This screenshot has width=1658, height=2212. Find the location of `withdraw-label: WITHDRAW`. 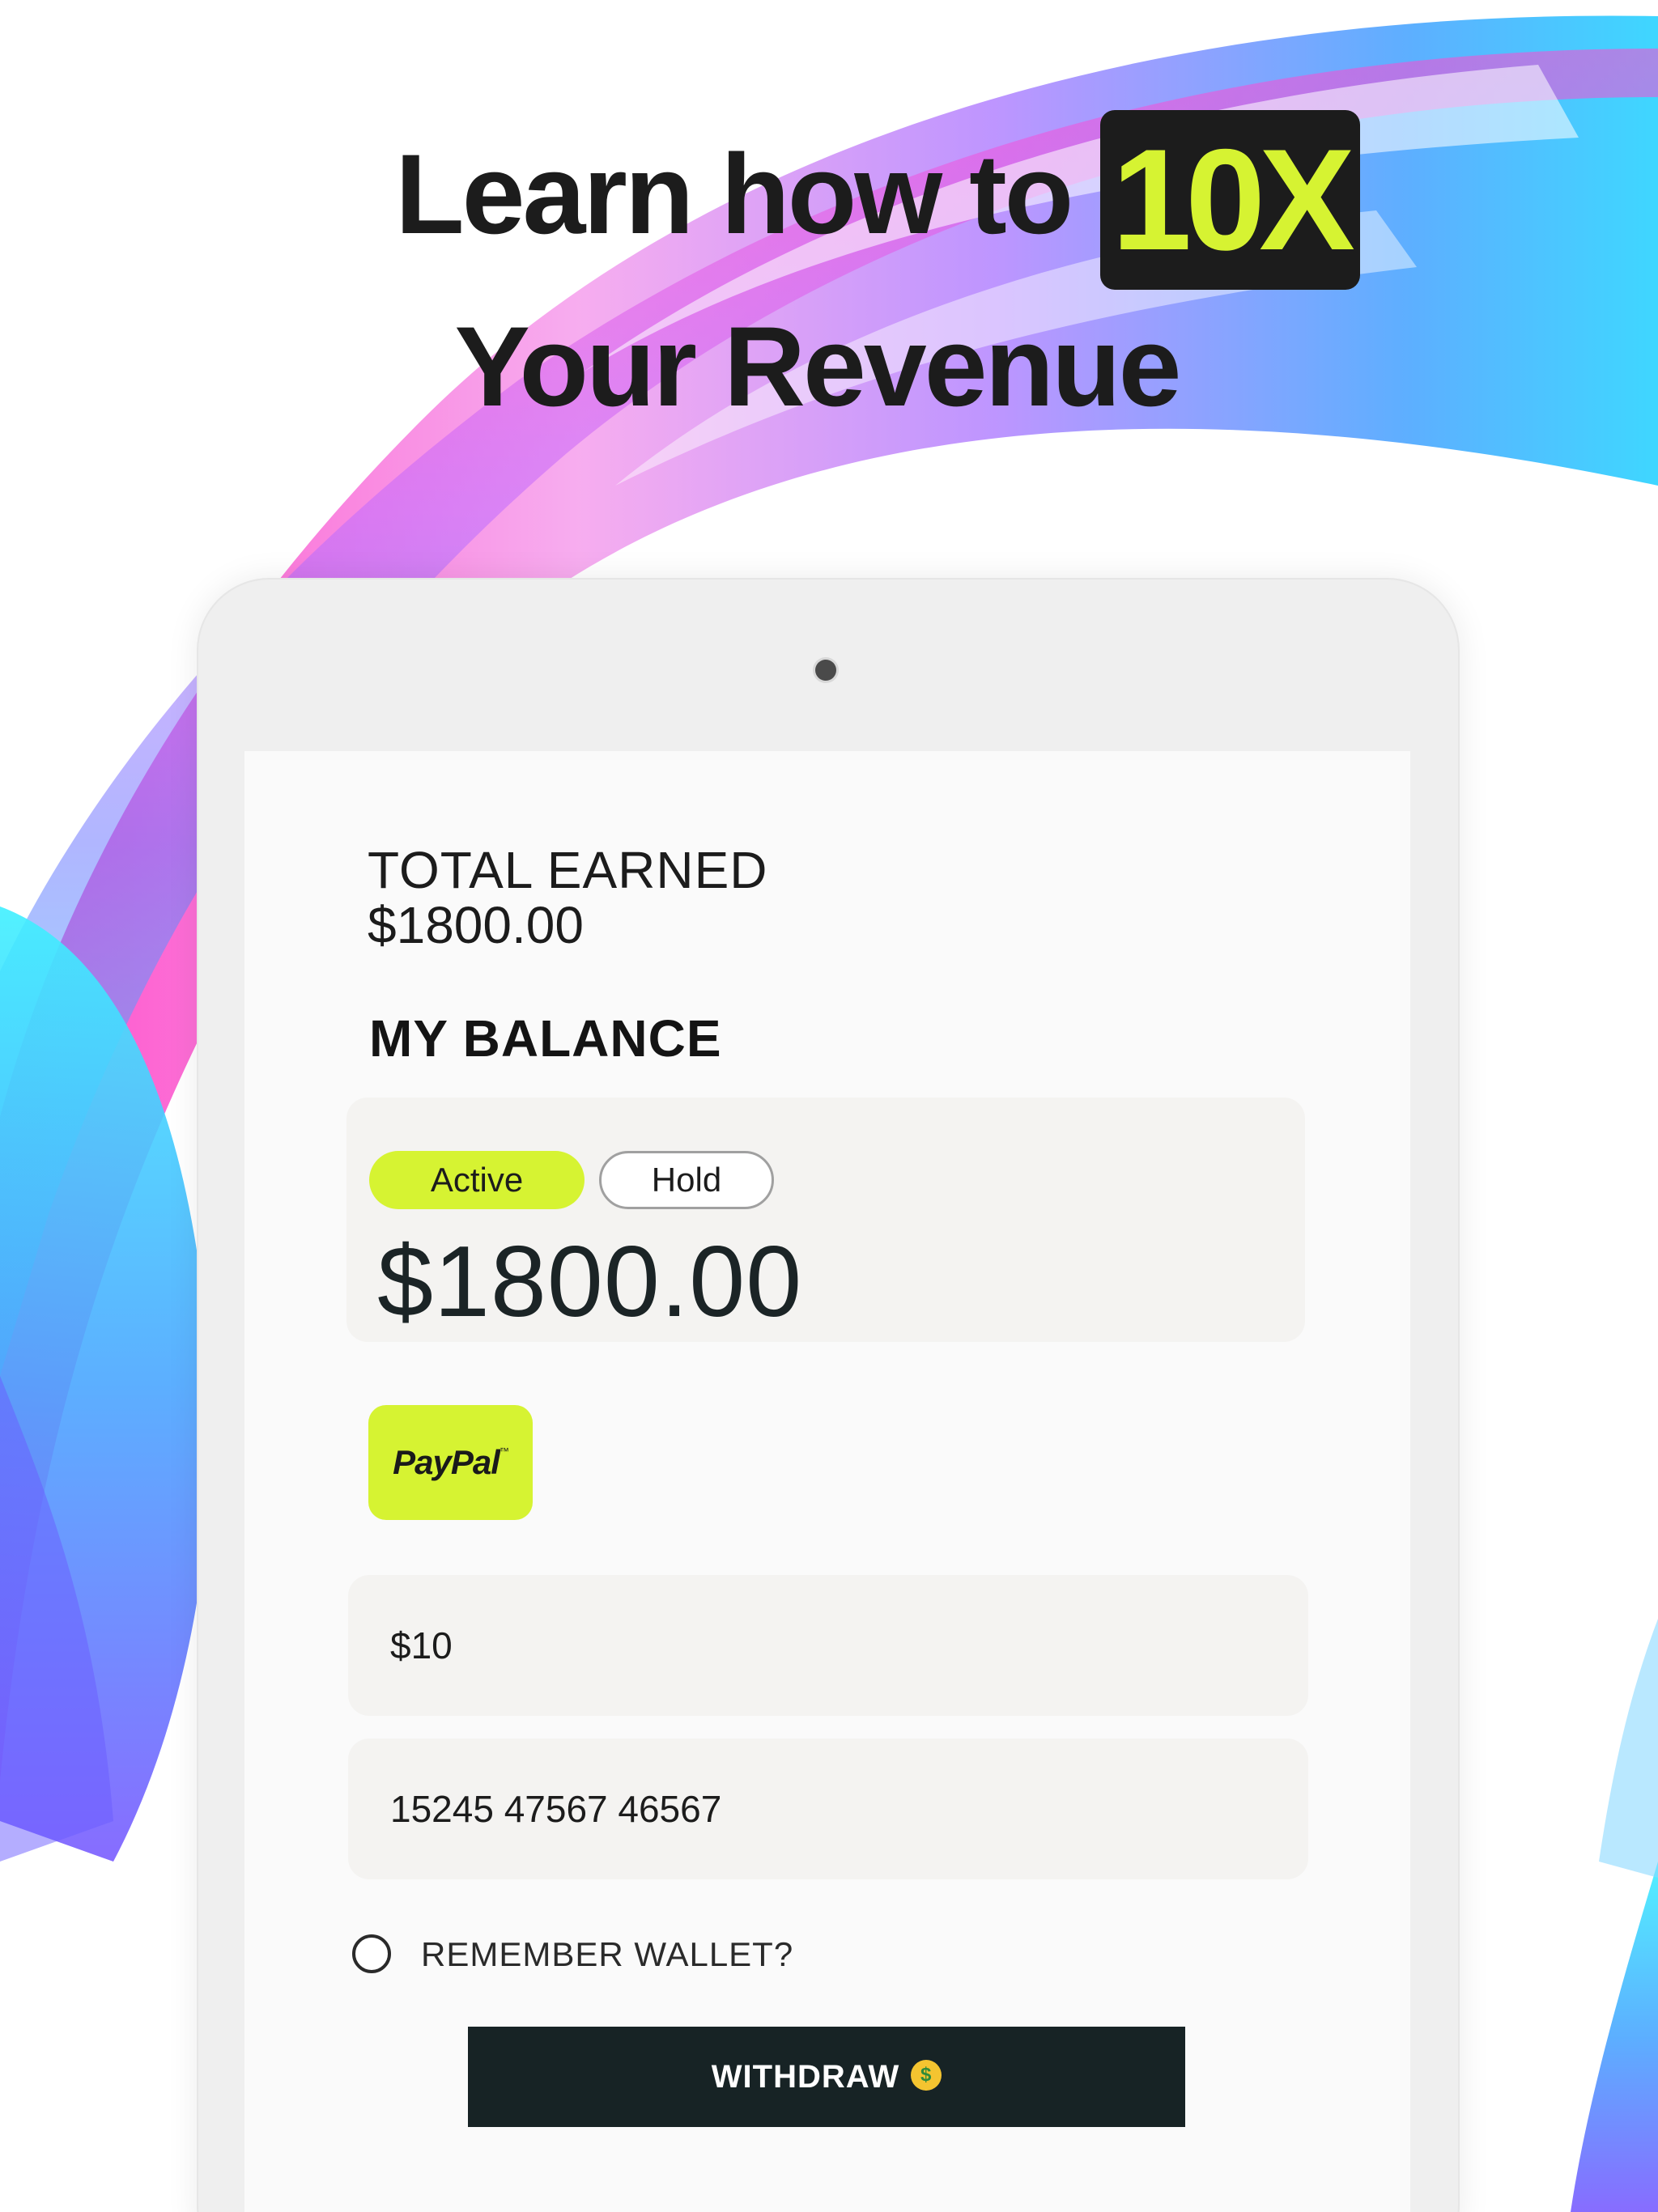

withdraw-label: WITHDRAW is located at coordinates (805, 2077).